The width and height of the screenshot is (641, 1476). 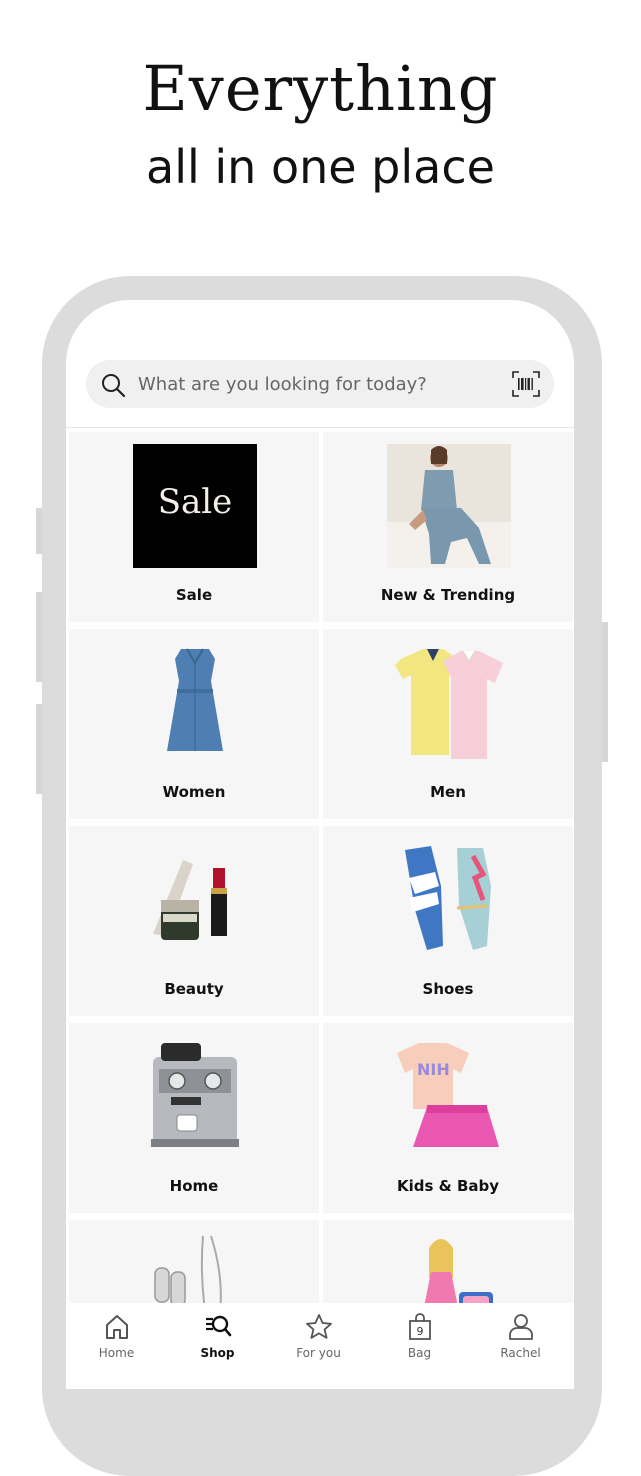 I want to click on shop-search-icon, so click(x=219, y=1326).